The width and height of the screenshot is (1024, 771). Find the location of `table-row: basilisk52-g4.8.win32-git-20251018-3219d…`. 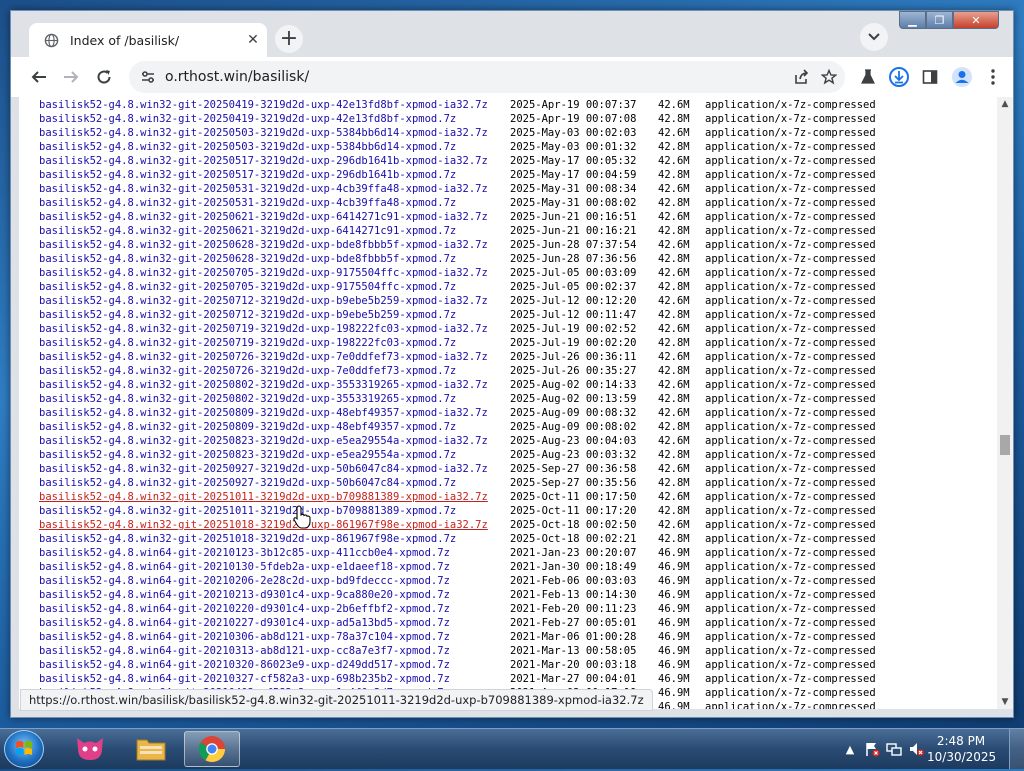

table-row: basilisk52-g4.8.win32-git-20251018-3219d… is located at coordinates (457, 525).